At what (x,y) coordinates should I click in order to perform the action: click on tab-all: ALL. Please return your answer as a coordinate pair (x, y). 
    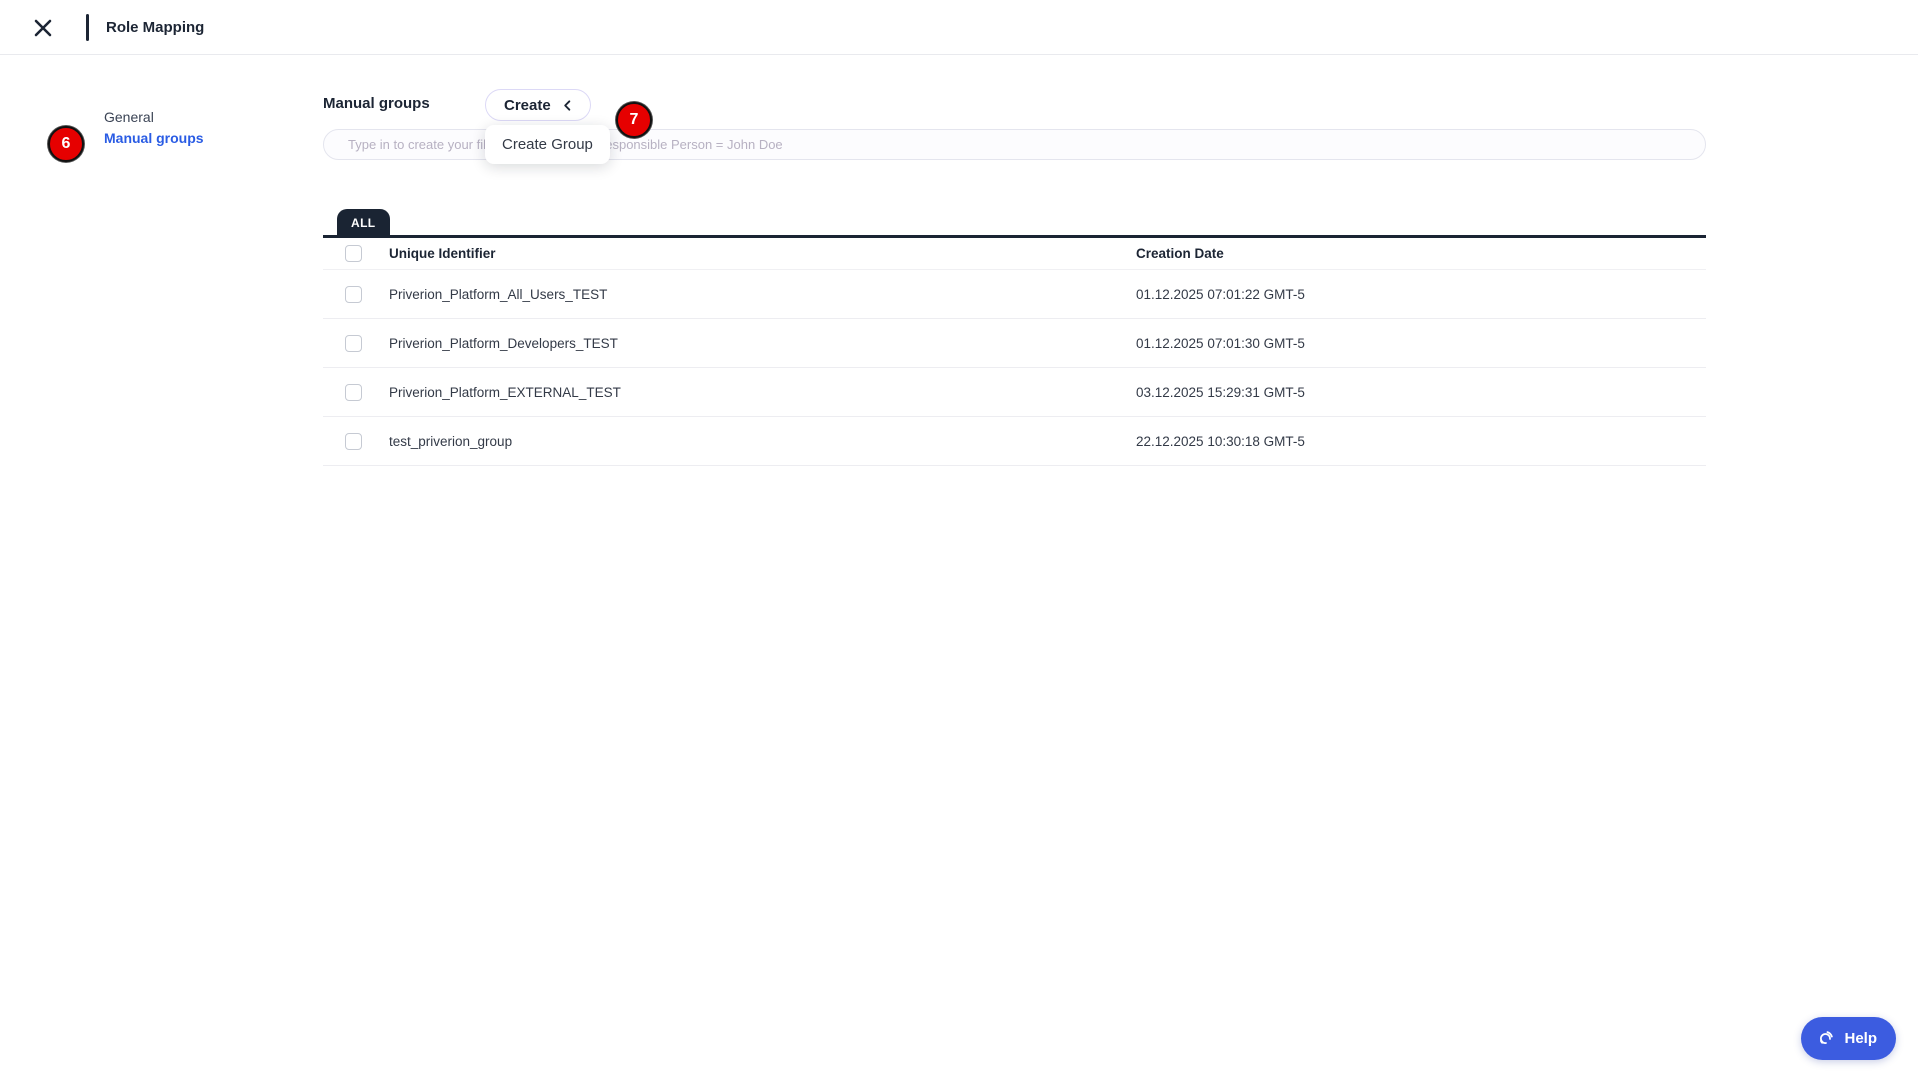
    Looking at the image, I should click on (363, 222).